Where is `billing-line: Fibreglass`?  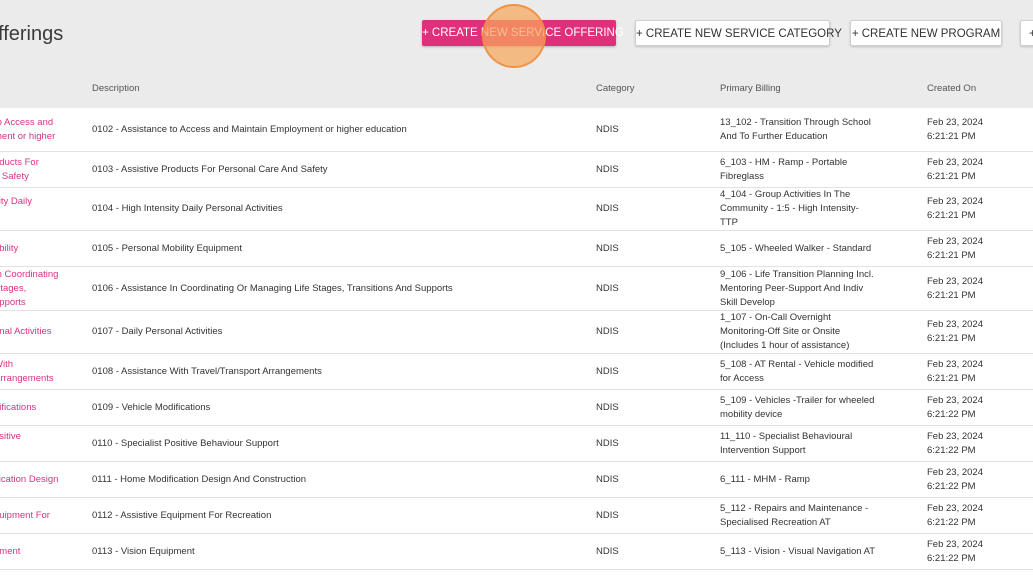
billing-line: Fibreglass is located at coordinates (742, 176).